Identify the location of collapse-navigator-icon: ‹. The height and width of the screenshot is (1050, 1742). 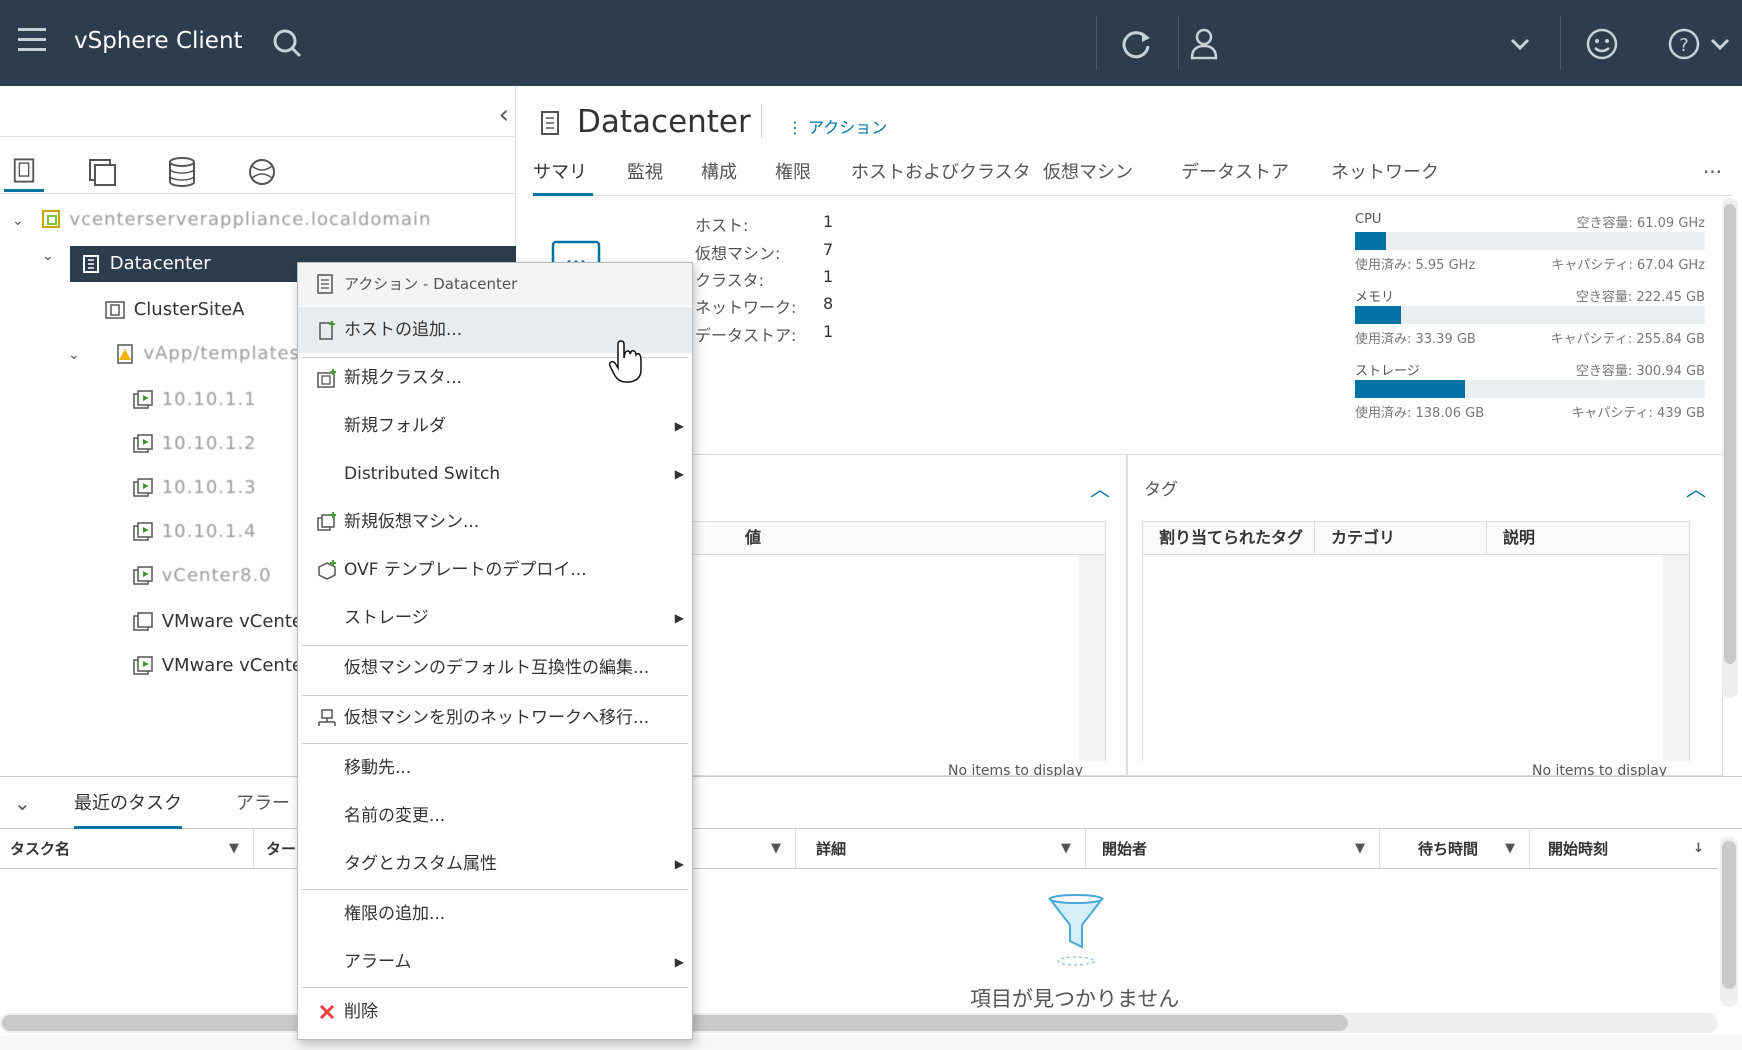
(504, 115).